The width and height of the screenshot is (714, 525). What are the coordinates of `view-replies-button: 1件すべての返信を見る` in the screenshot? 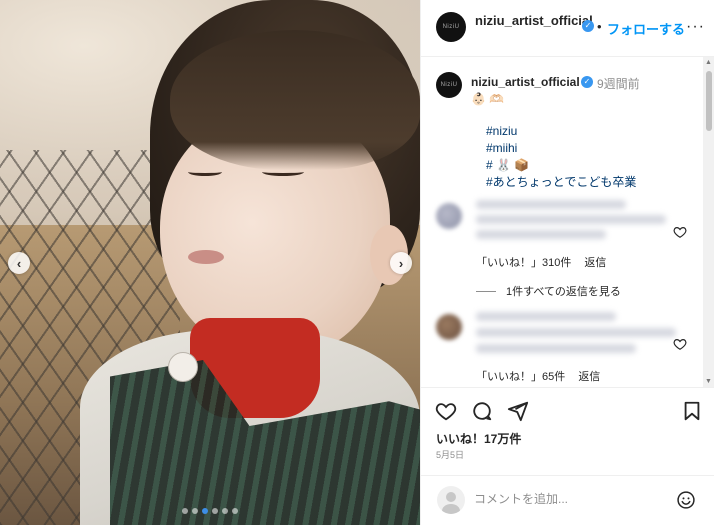 It's located at (548, 291).